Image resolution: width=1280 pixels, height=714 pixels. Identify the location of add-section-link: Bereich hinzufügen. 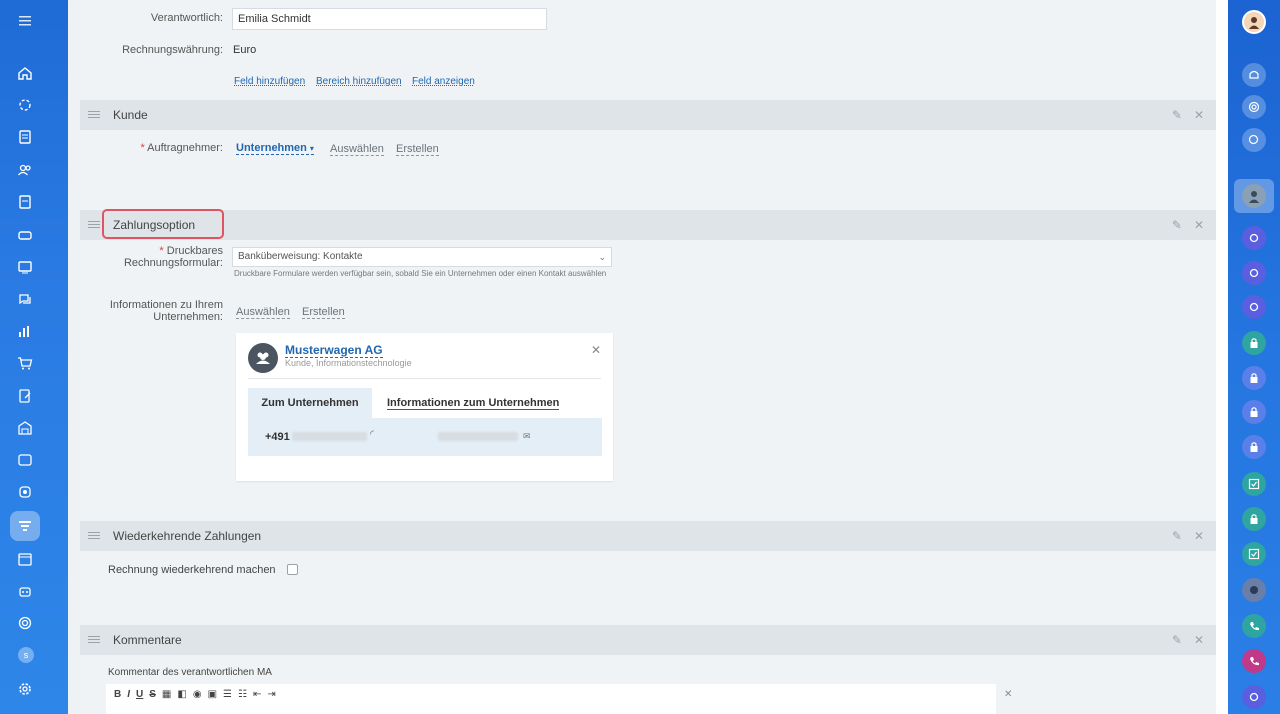
(359, 81).